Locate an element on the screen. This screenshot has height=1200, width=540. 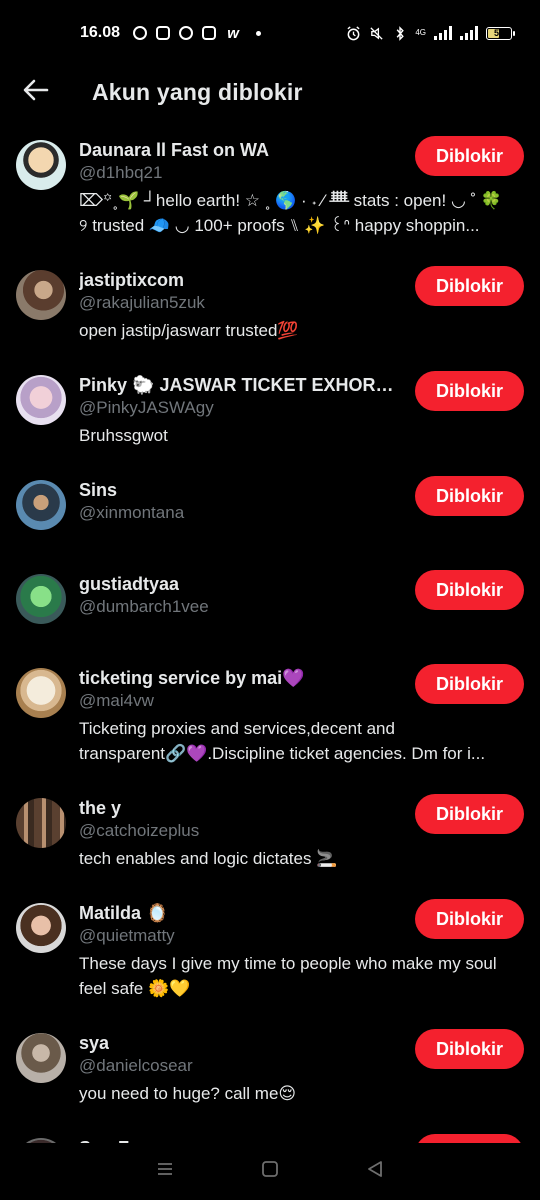
header: Akun yang diblokir is located at coordinates (270, 92).